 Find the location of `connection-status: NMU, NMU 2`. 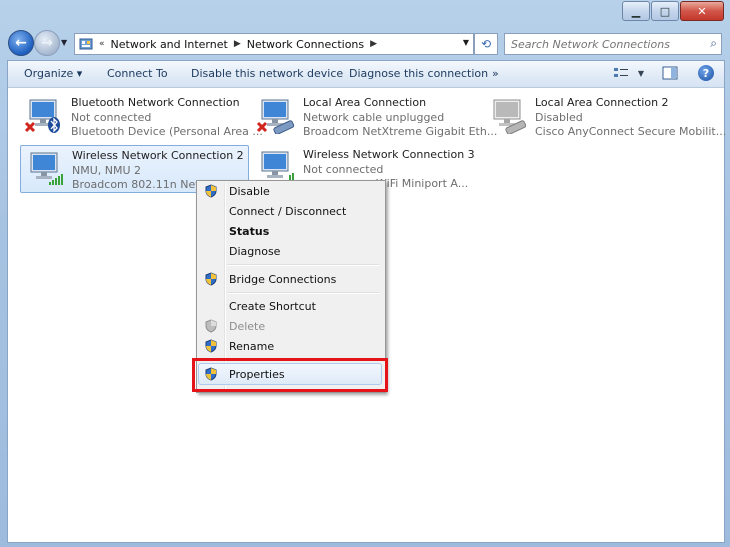

connection-status: NMU, NMU 2 is located at coordinates (107, 170).